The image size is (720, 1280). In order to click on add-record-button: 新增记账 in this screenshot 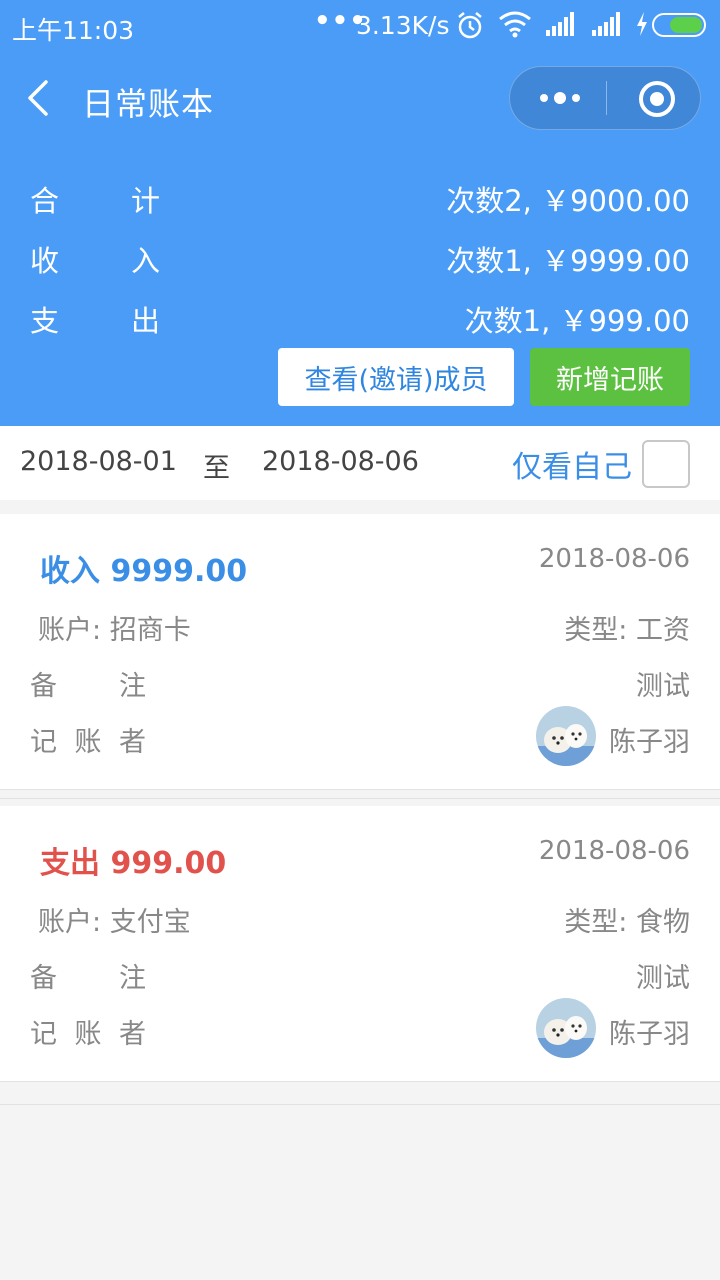, I will do `click(610, 377)`.